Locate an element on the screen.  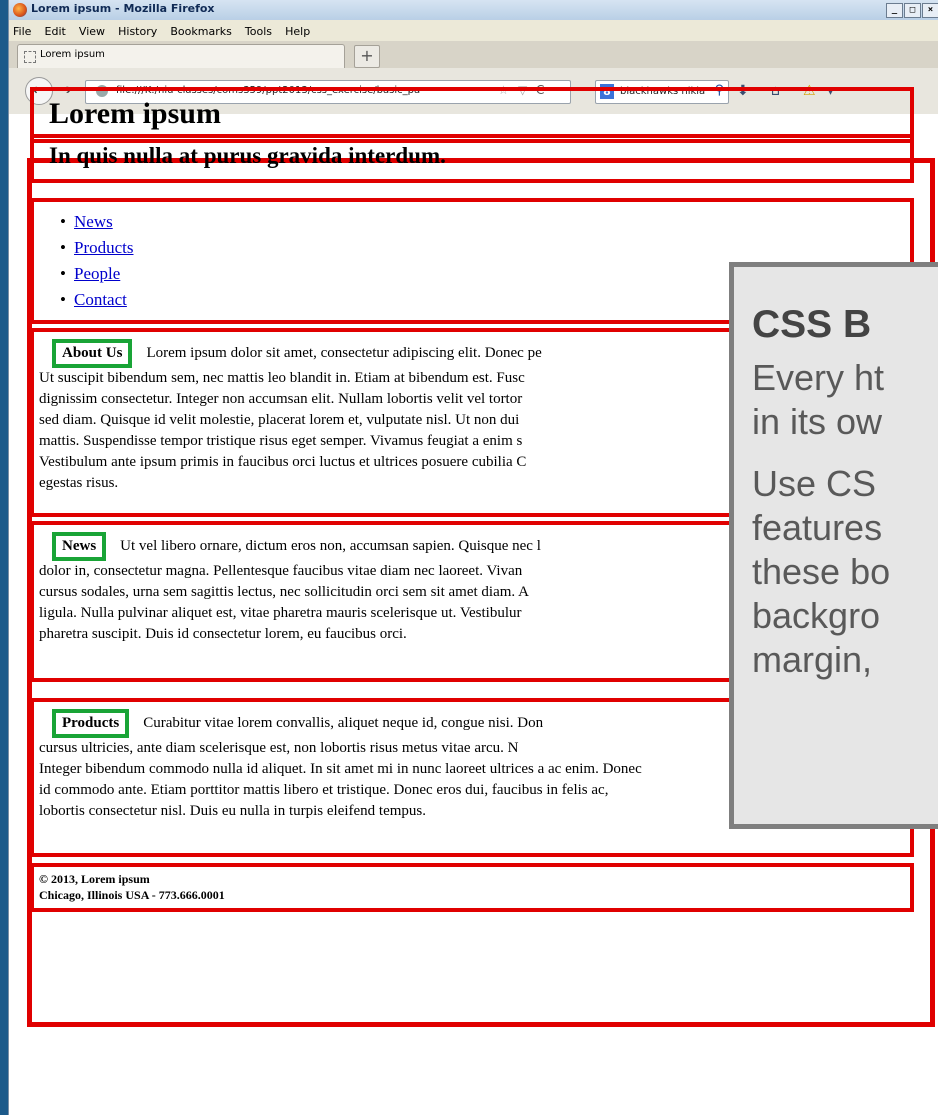
menu-bookmarks: Bookmarks is located at coordinates (200, 31).